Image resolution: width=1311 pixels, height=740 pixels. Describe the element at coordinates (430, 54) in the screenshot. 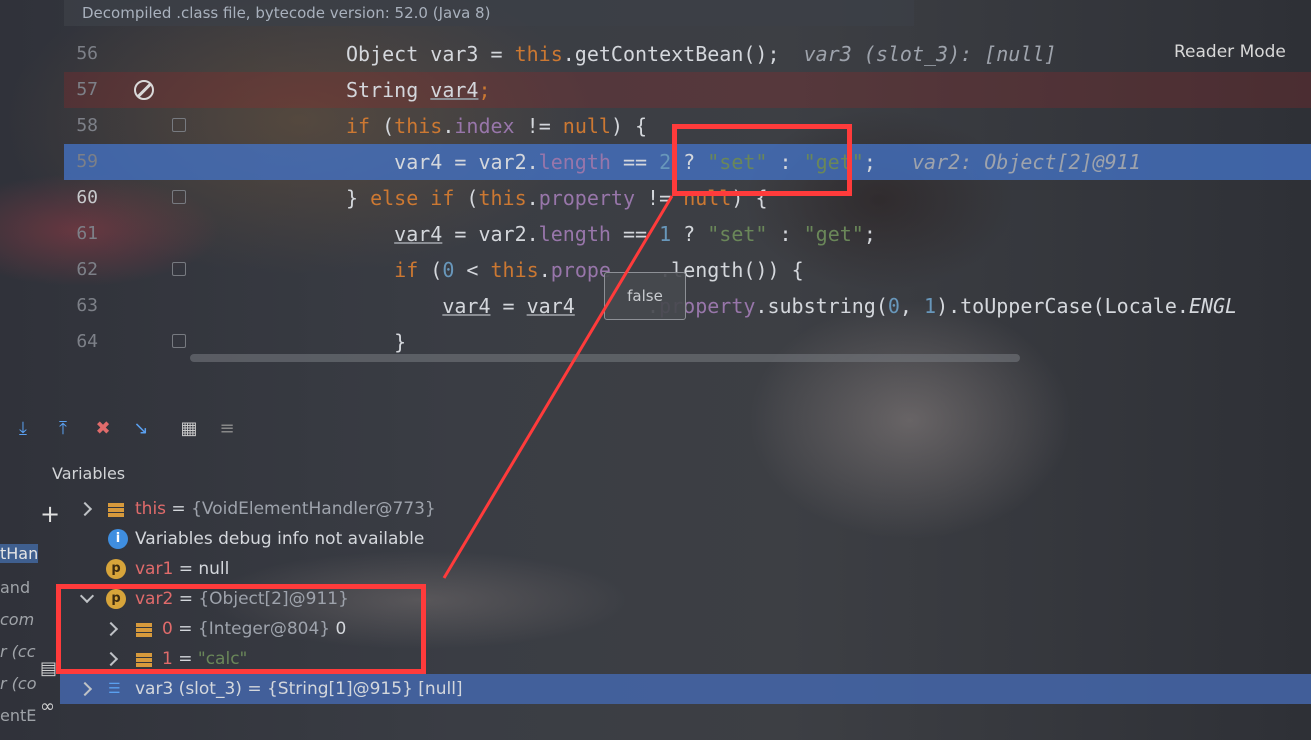

I see `code-token: Object var3 =` at that location.